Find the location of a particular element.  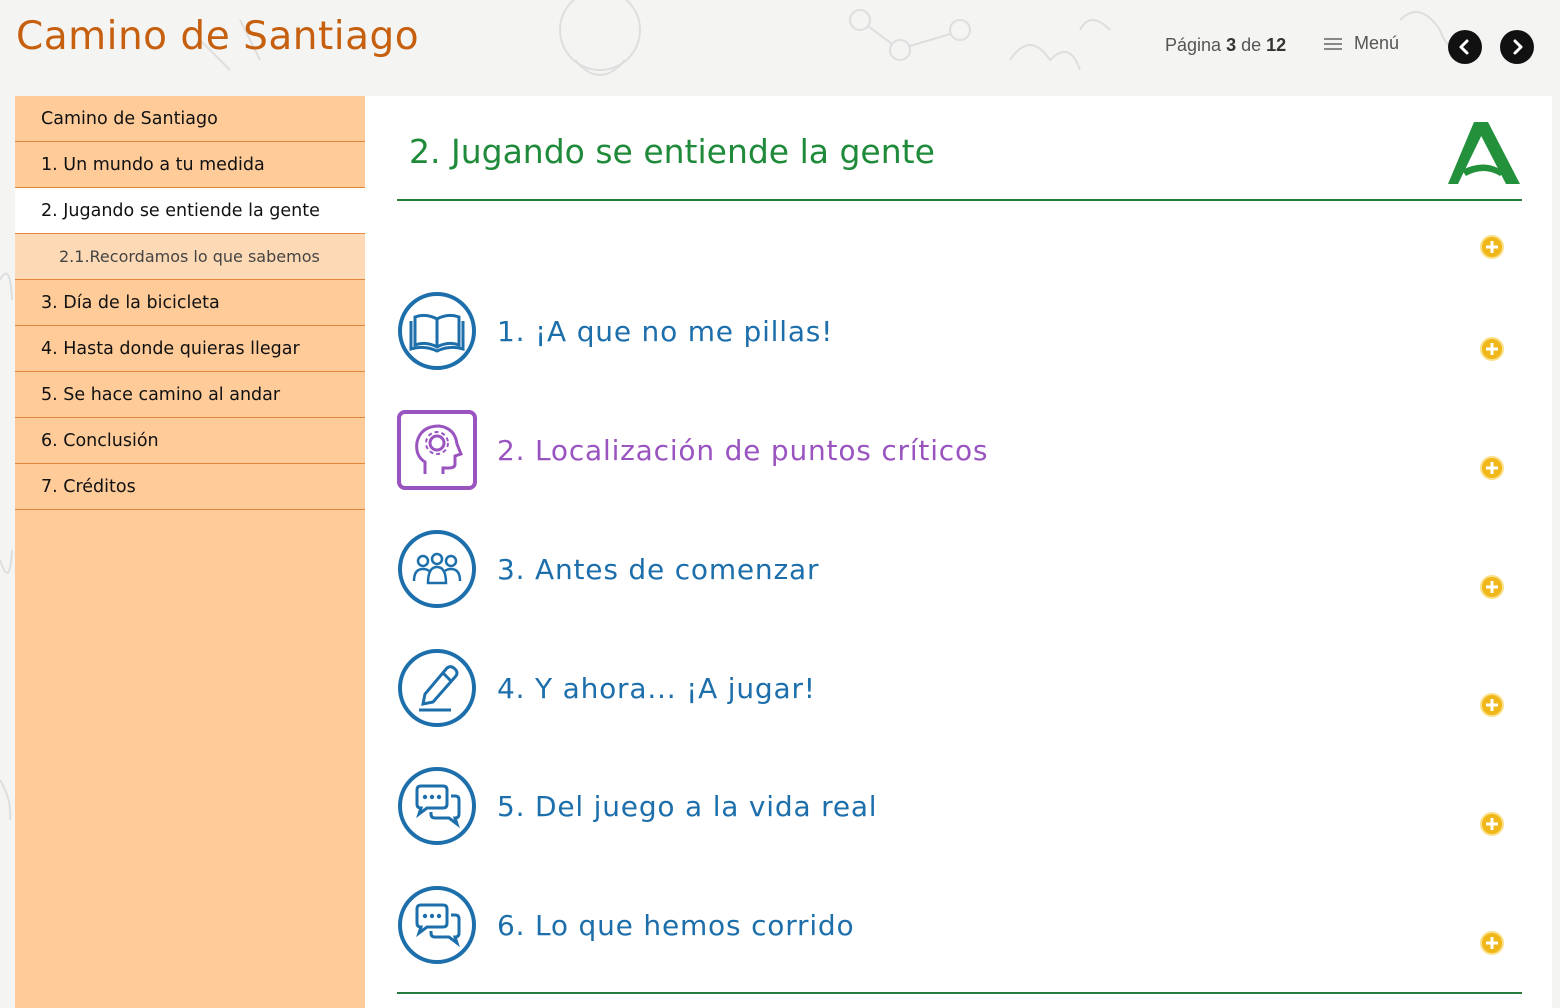

sidebar-item-credits: 7. Créditos is located at coordinates (190, 487).